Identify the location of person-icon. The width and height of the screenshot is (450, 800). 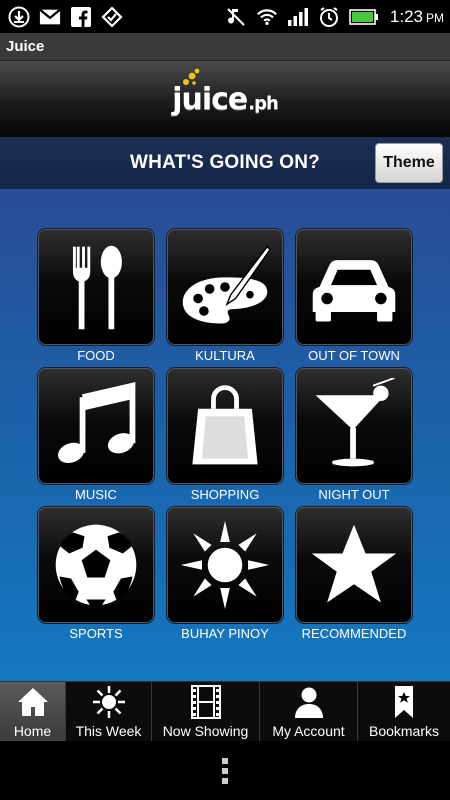
(308, 702).